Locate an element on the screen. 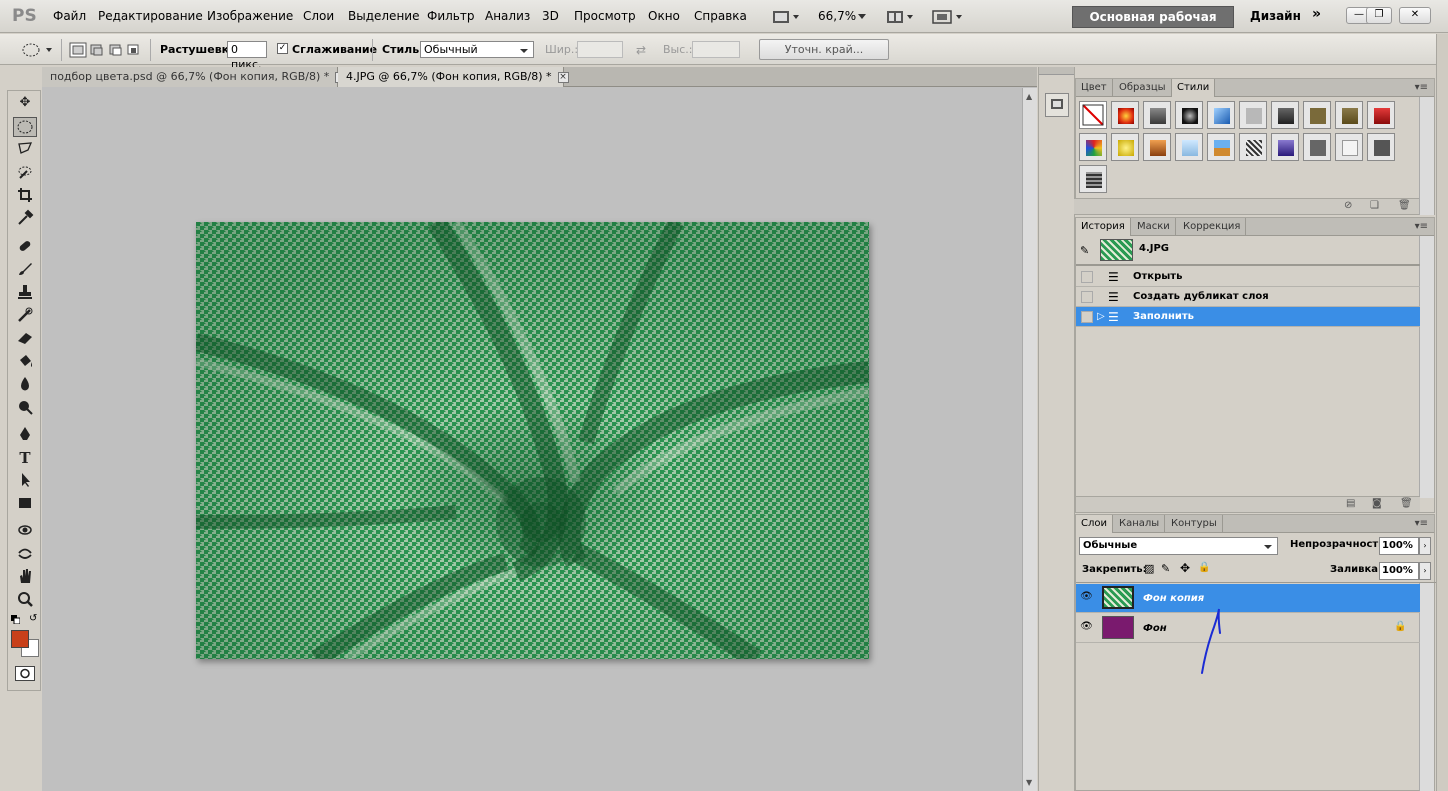  history-scrollbar is located at coordinates (1426, 367).